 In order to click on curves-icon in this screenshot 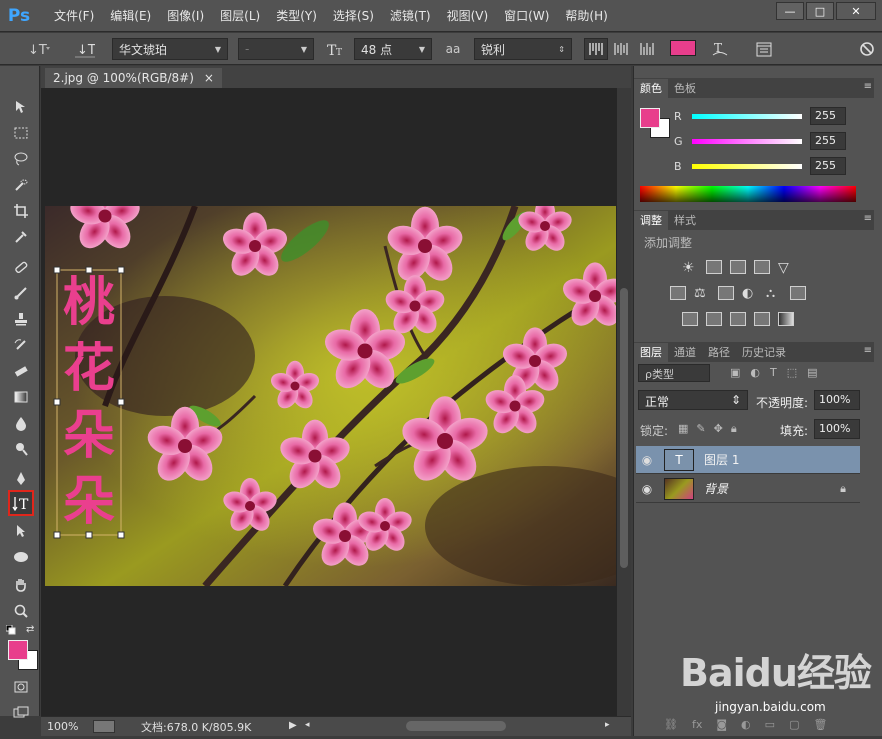, I will do `click(738, 267)`.